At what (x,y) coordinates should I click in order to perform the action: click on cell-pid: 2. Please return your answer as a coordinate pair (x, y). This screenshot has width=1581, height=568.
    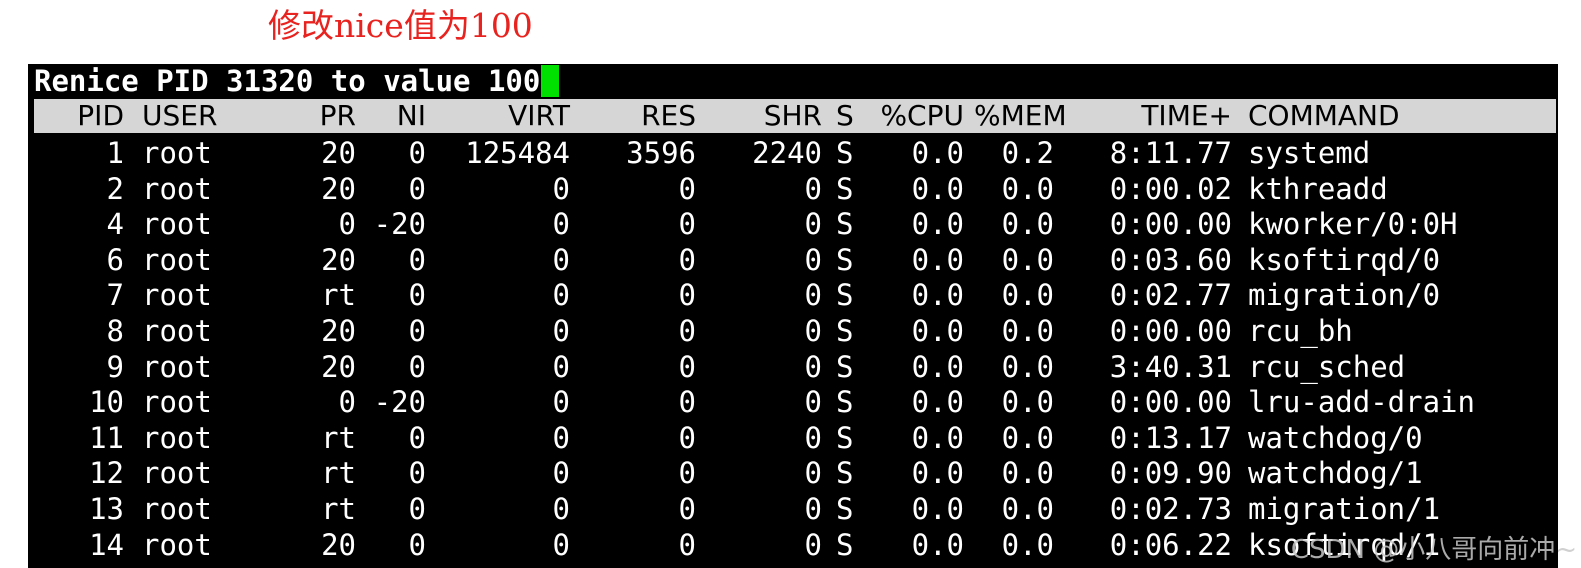
    Looking at the image, I should click on (115, 188).